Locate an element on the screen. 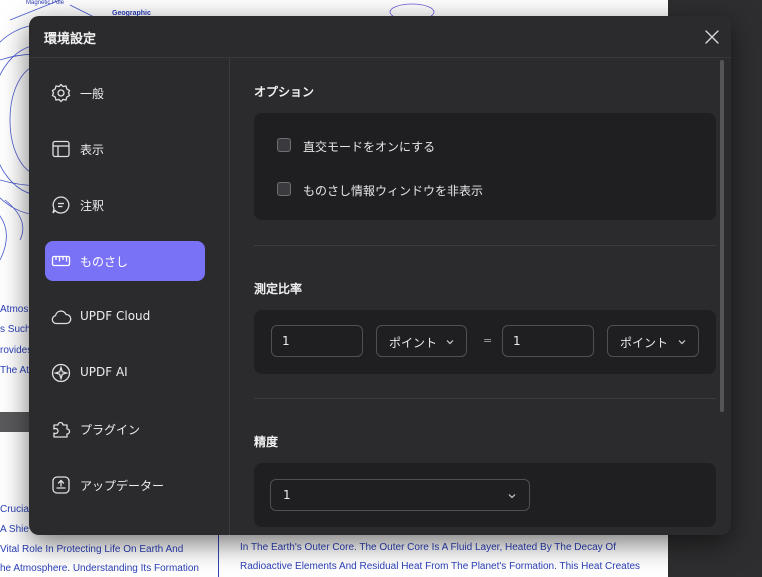 This screenshot has height=577, width=762. sidebar-item-label: 表示 is located at coordinates (92, 150).